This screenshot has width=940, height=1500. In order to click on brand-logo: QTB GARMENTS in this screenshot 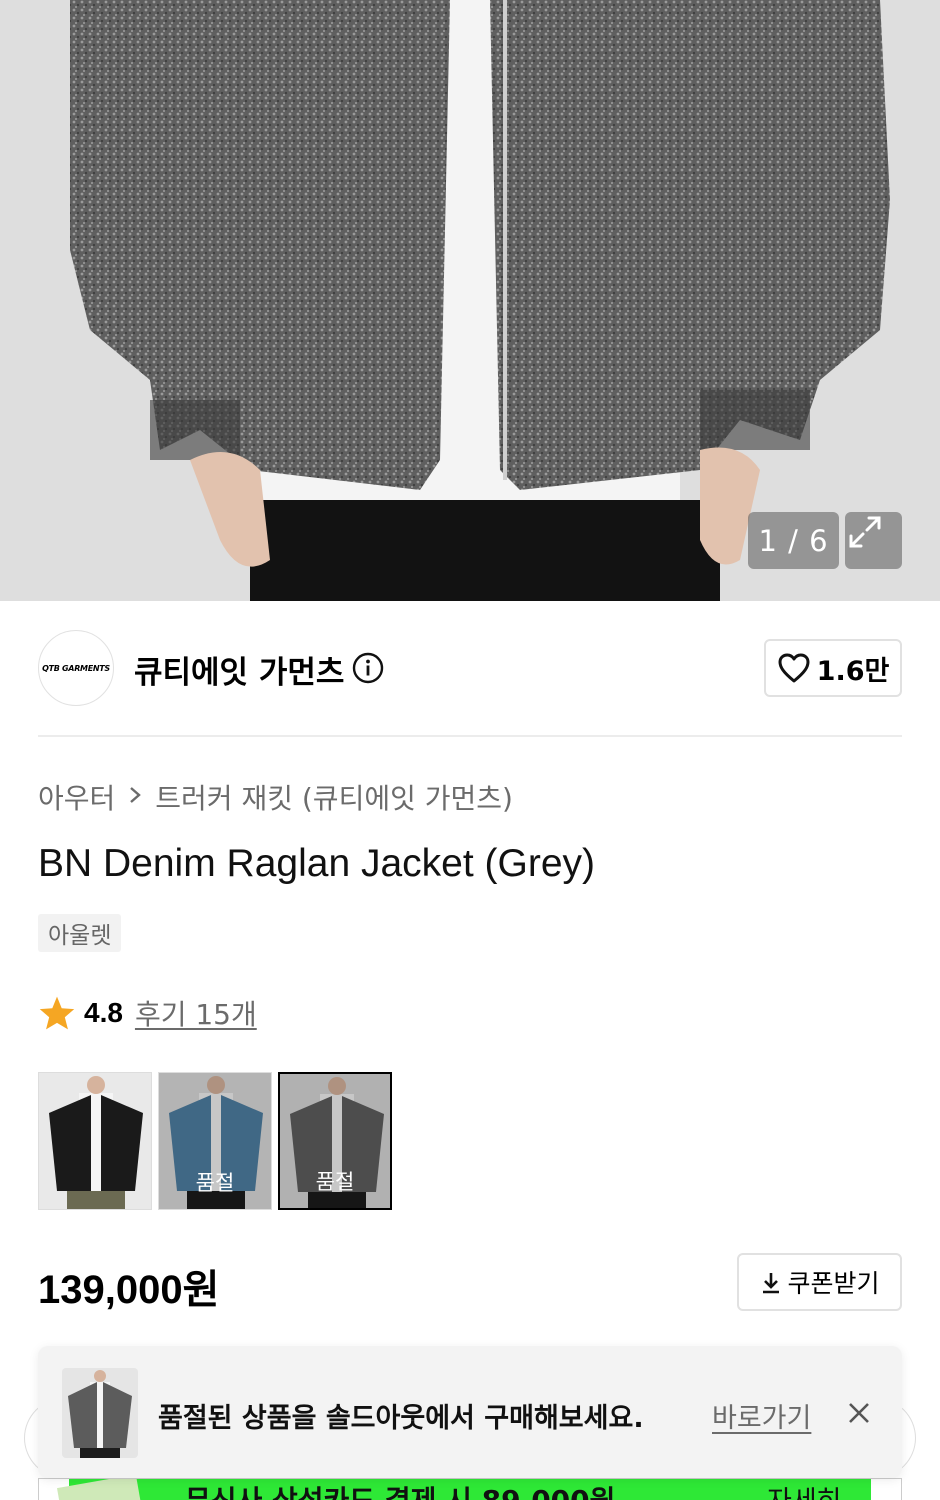, I will do `click(76, 668)`.